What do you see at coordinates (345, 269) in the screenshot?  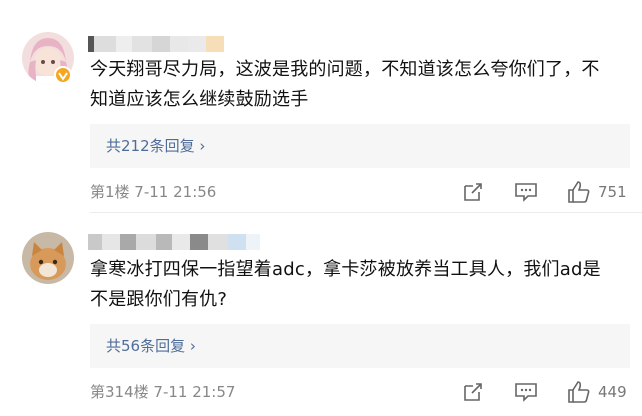 I see `comment-text-line: 拿寒冰打四保一指望着adc，拿卡莎被放养当工具人，我们ad是` at bounding box center [345, 269].